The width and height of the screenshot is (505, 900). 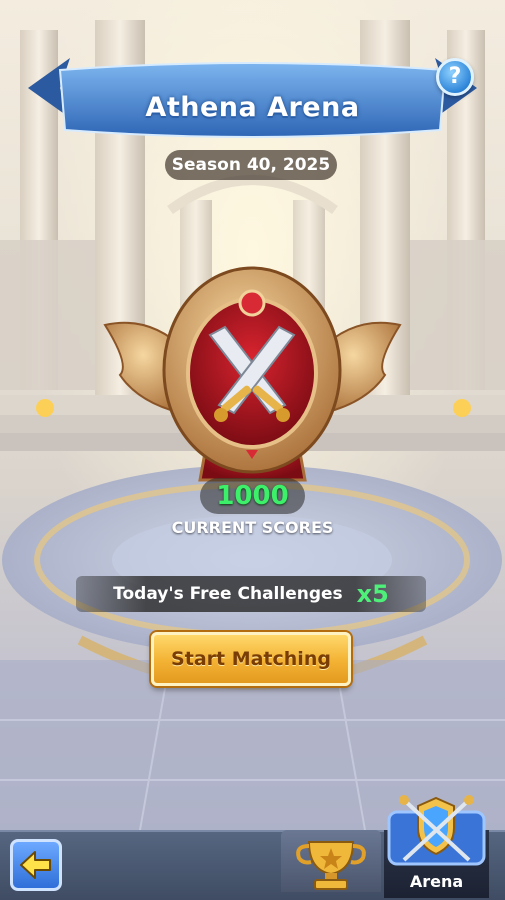 I want to click on help-button: ?, so click(x=455, y=77).